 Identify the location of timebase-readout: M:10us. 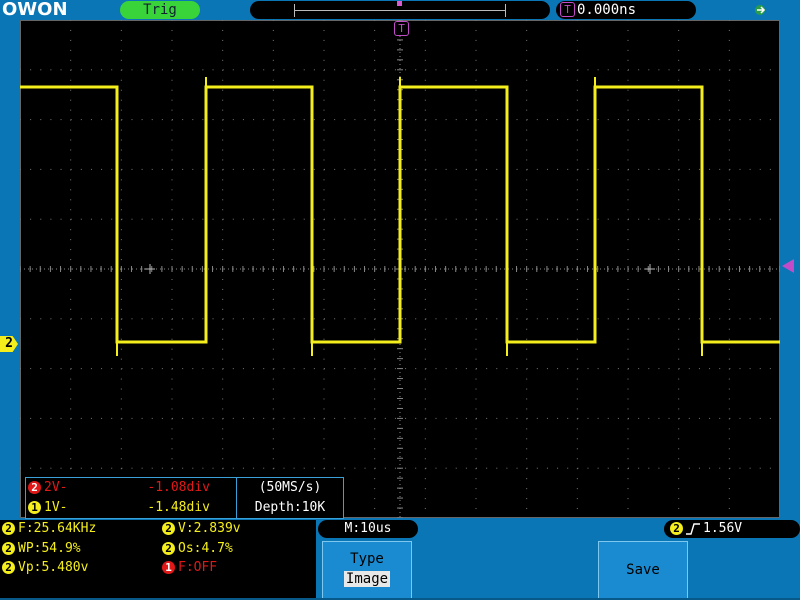
(368, 529).